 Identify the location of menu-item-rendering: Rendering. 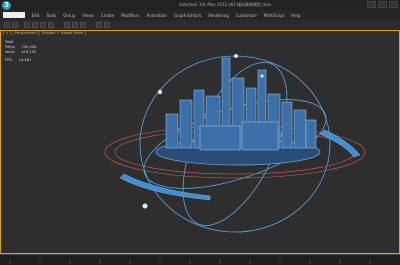
(218, 15).